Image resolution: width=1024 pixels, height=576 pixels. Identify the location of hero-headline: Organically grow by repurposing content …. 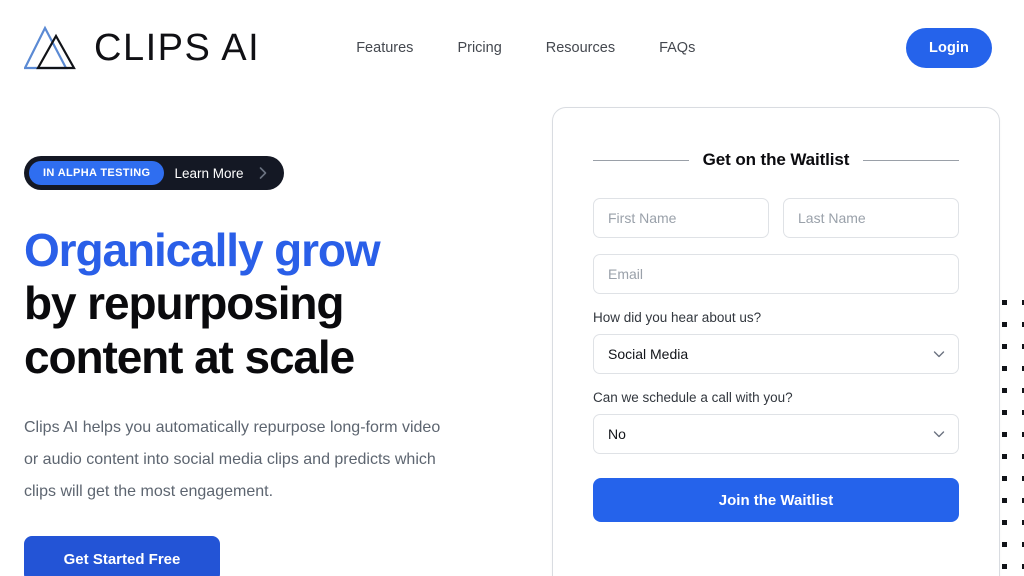
(264, 304).